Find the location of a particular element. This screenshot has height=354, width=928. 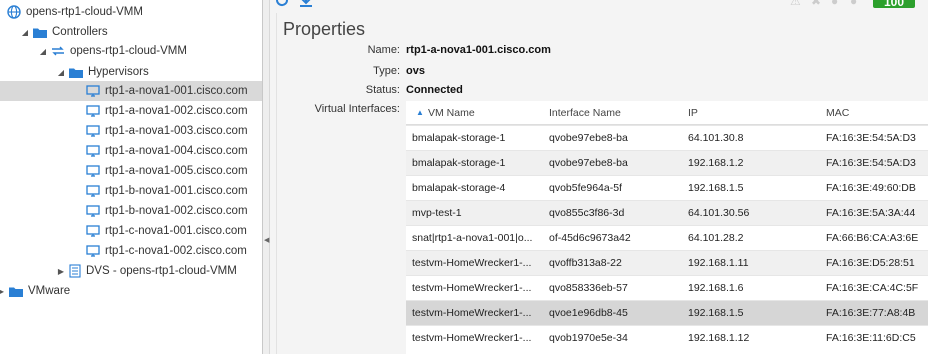

mac-cell: FA:16:3E:5A:3A:44 is located at coordinates (871, 213).